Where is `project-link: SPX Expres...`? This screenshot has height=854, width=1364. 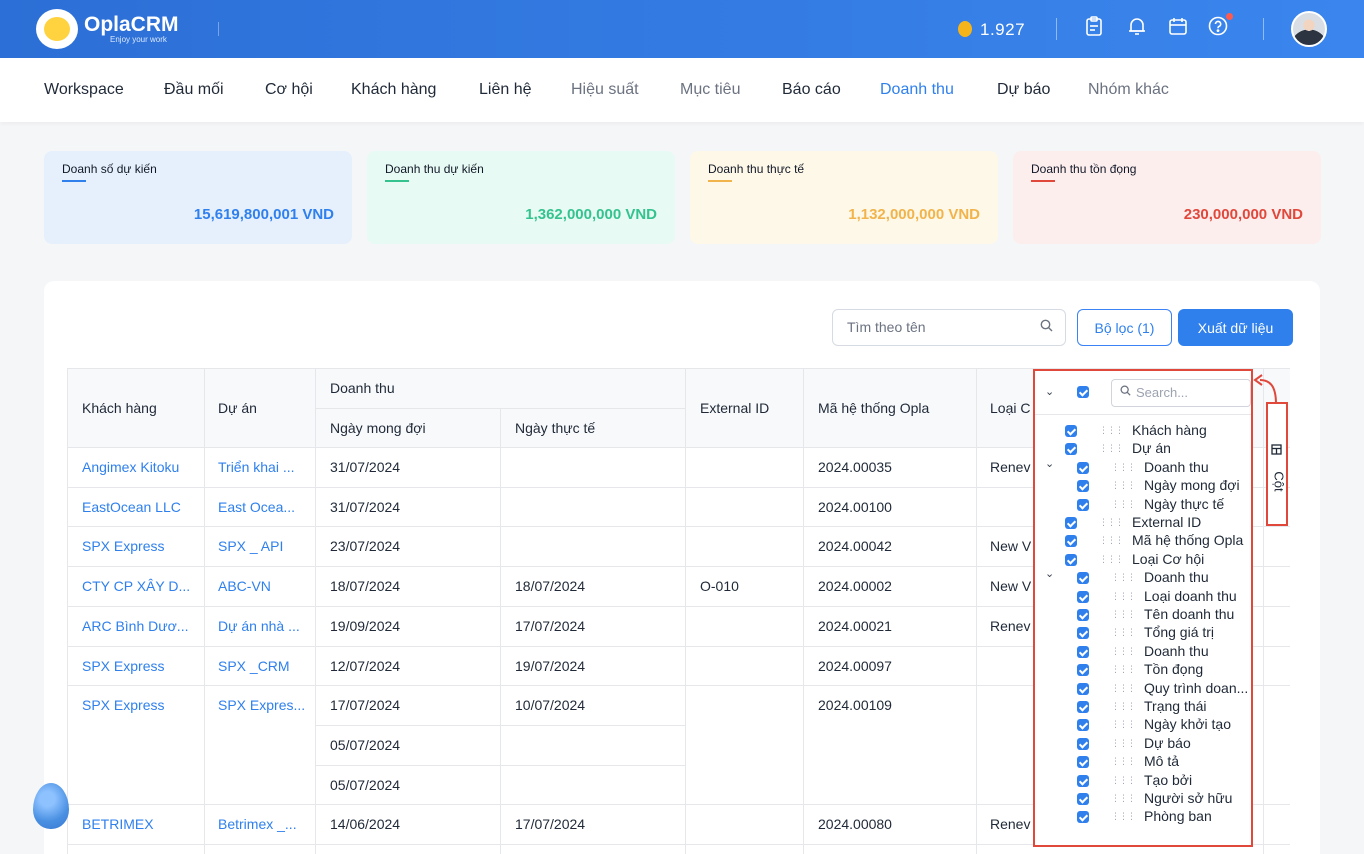 project-link: SPX Expres... is located at coordinates (261, 705).